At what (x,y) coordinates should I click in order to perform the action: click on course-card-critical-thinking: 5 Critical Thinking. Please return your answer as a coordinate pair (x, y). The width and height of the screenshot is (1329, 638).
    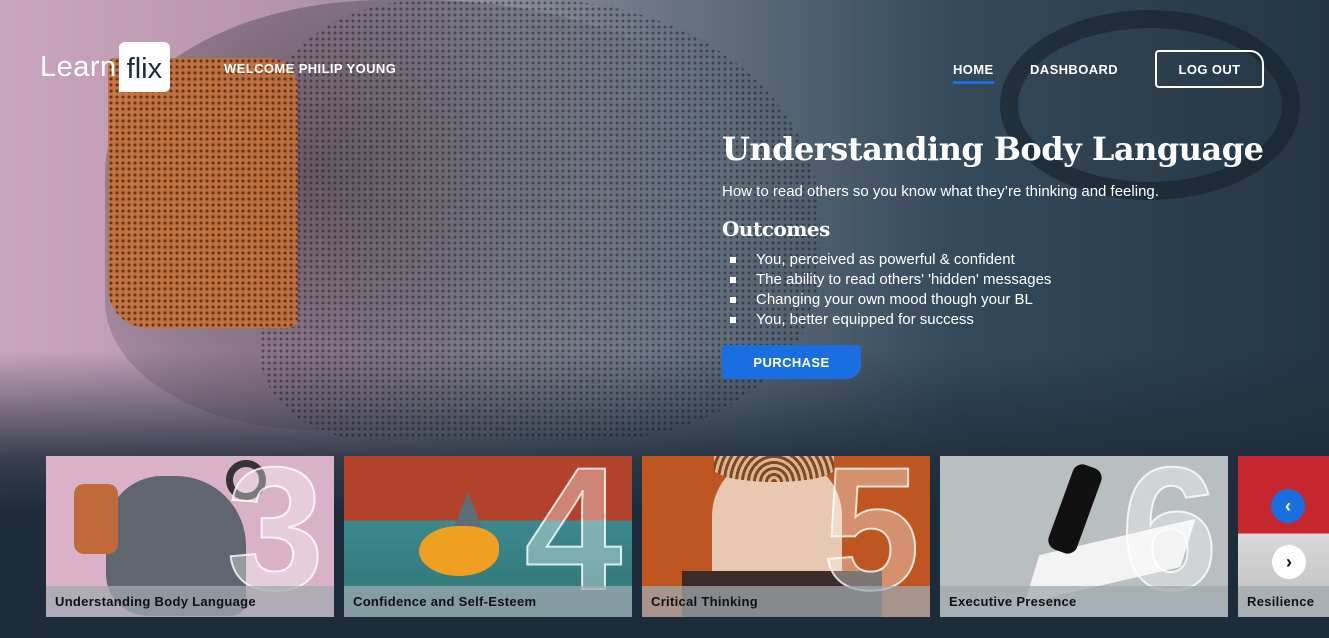
    Looking at the image, I should click on (786, 536).